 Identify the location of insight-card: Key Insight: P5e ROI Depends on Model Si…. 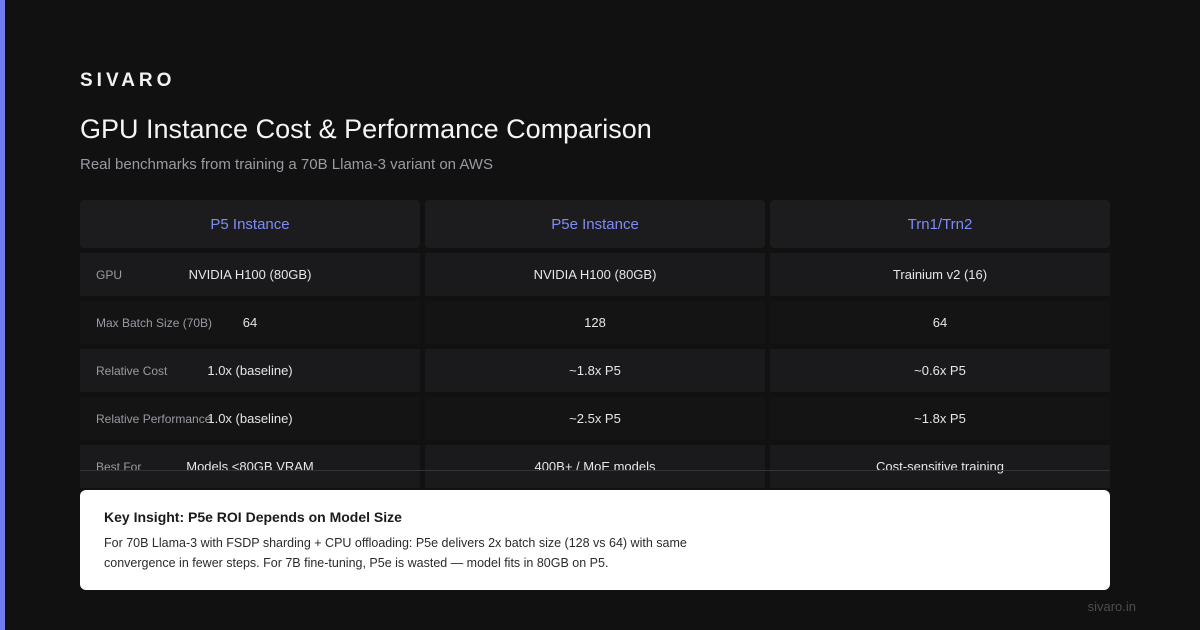
(595, 540).